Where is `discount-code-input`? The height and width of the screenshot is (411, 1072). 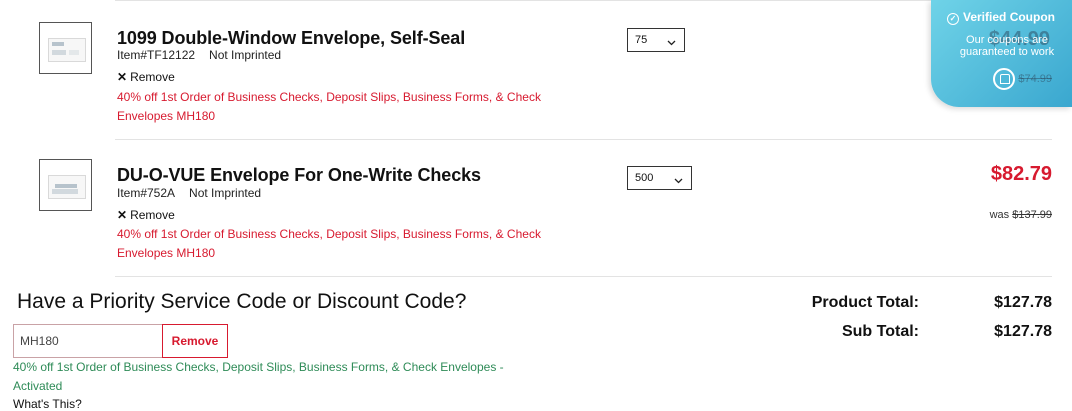 discount-code-input is located at coordinates (88, 341).